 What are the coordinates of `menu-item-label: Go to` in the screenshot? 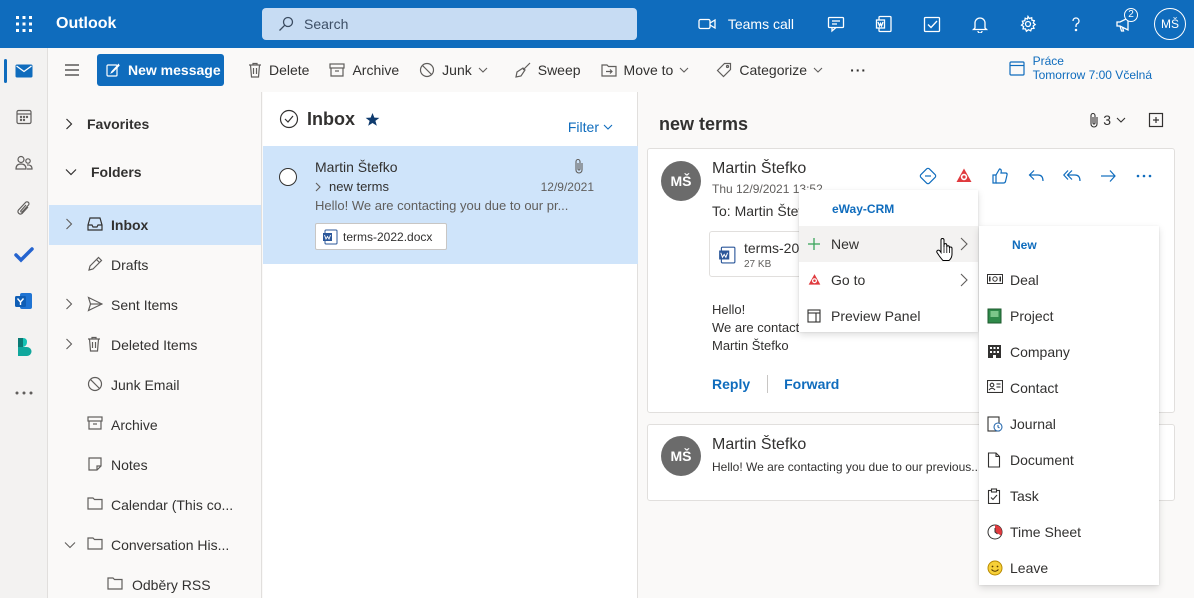 It's located at (848, 280).